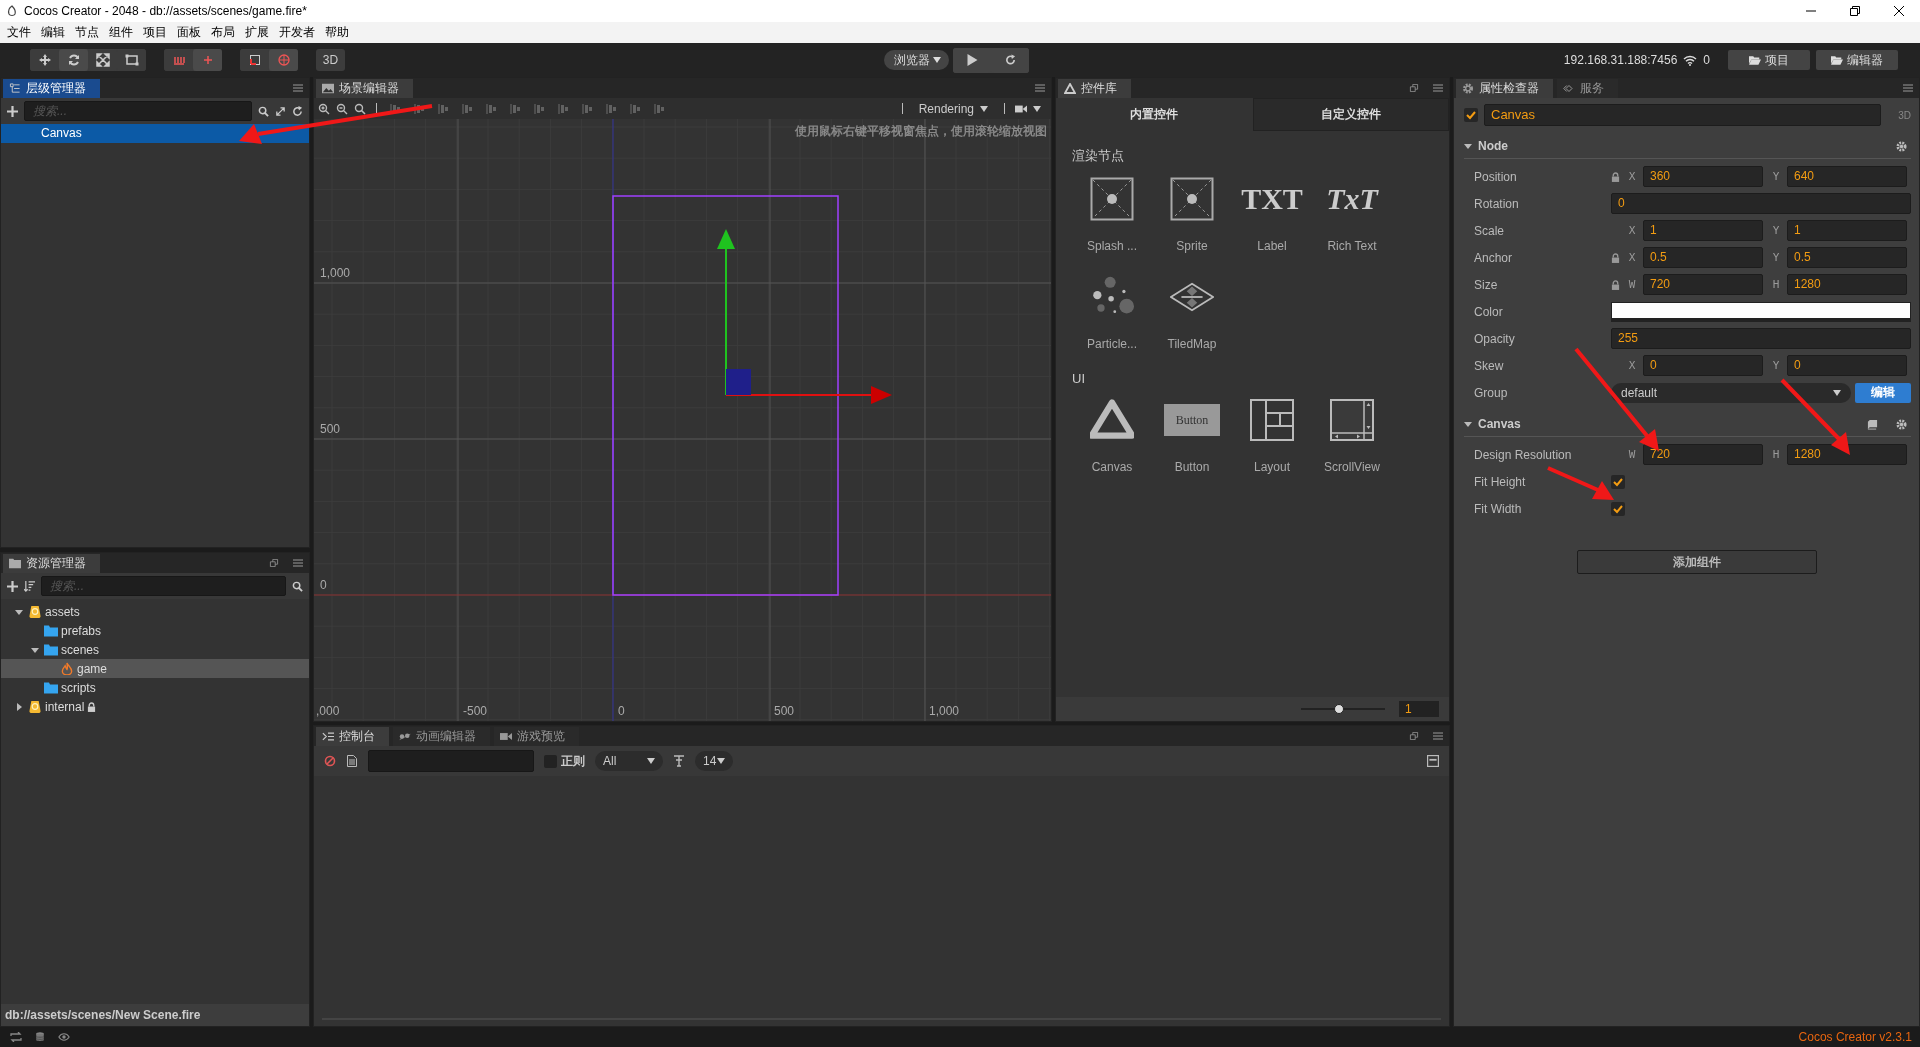 The height and width of the screenshot is (1047, 1920). I want to click on section-title: Canvas, so click(1499, 424).